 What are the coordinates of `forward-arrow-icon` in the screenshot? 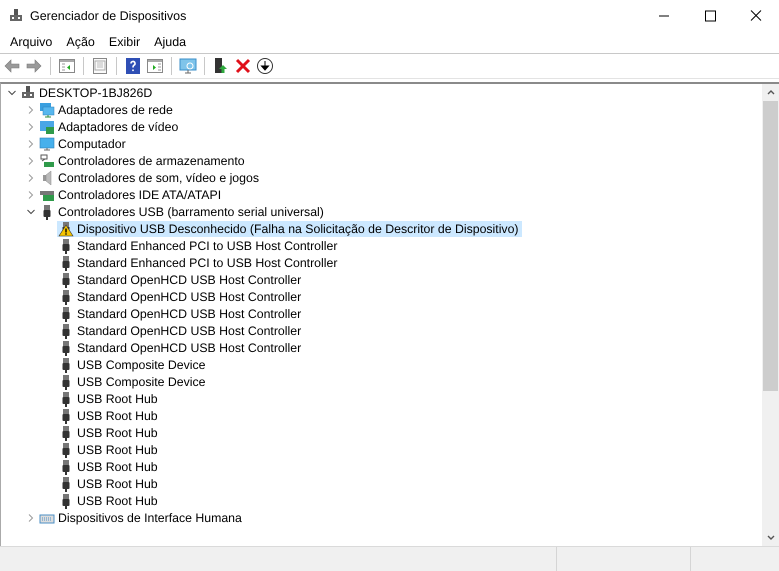 It's located at (34, 66).